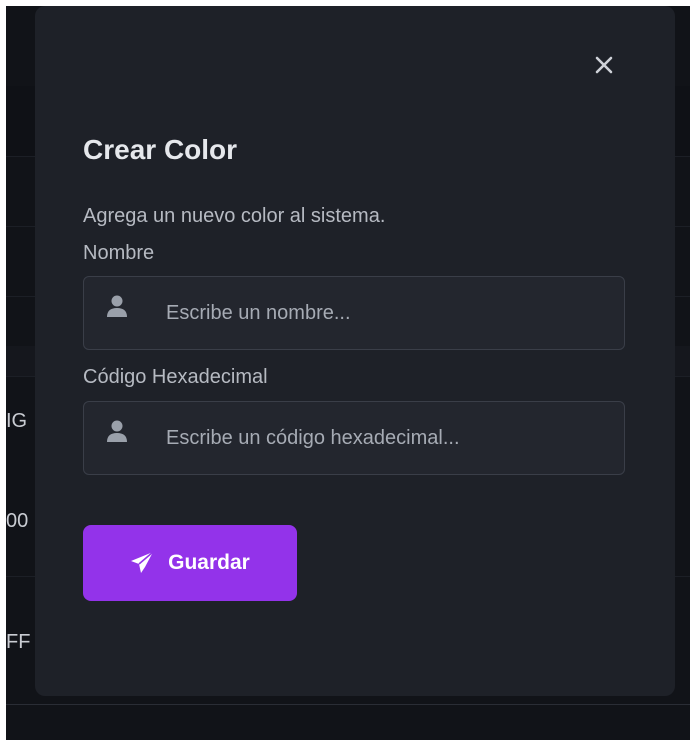 The image size is (690, 740). I want to click on name-input-wrapper, so click(354, 313).